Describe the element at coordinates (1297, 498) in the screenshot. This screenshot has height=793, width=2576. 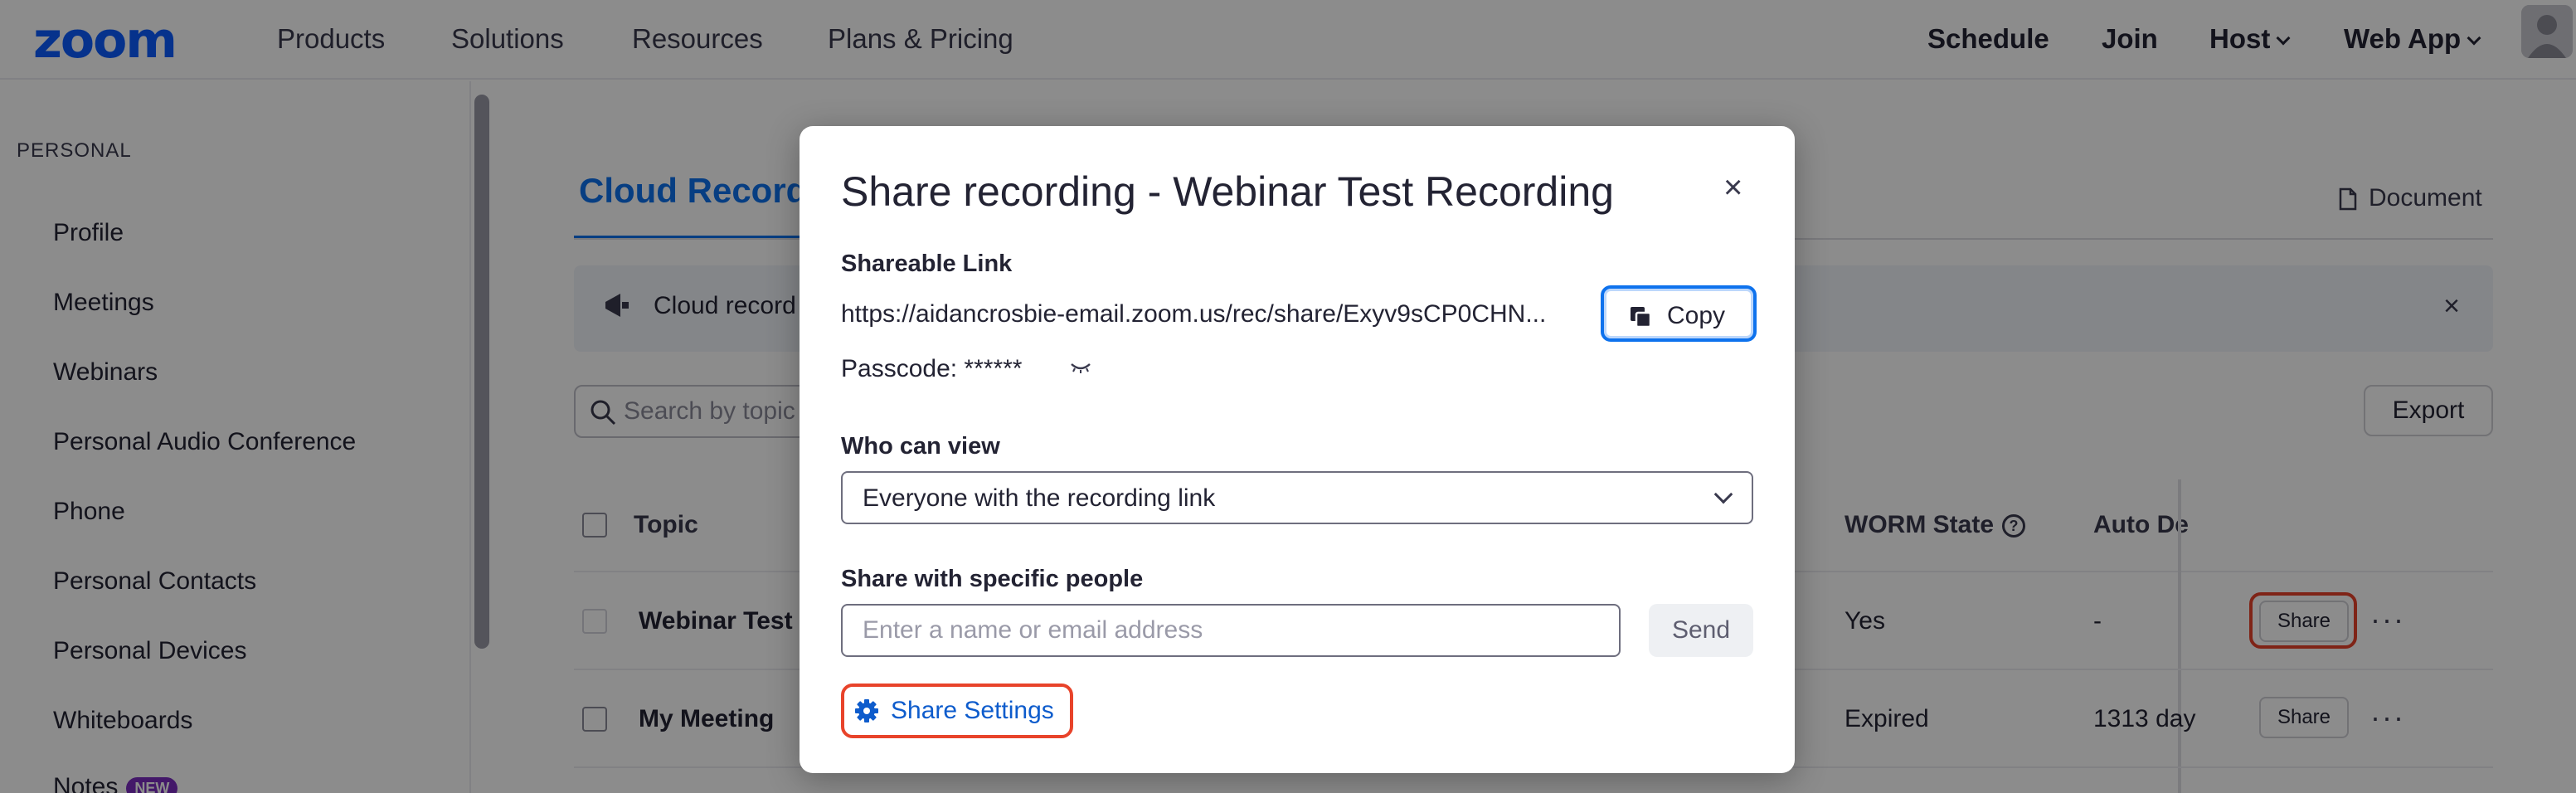
I see `who-can-view-select: Everyone with the recording link` at that location.